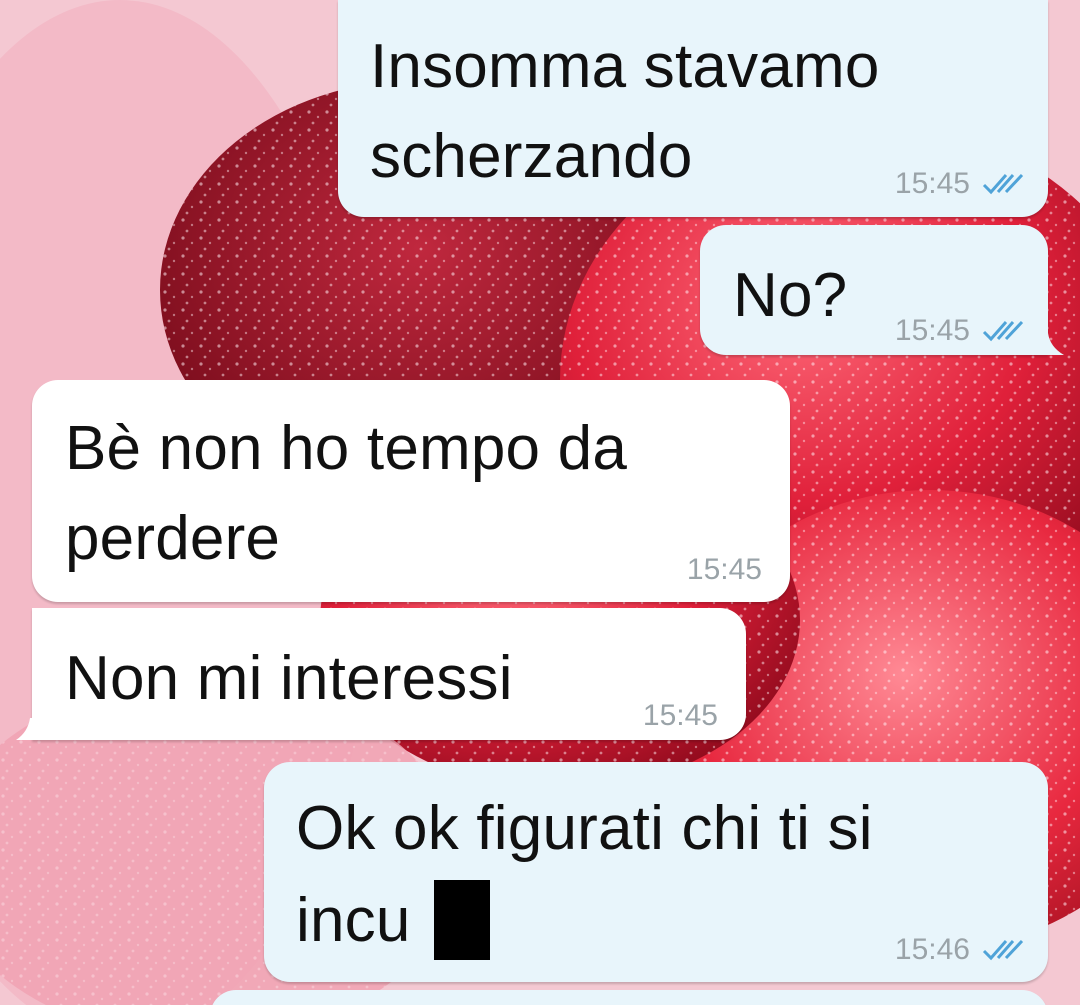  Describe the element at coordinates (874, 290) in the screenshot. I see `outgoing-message-bubble: No? 15:45` at that location.